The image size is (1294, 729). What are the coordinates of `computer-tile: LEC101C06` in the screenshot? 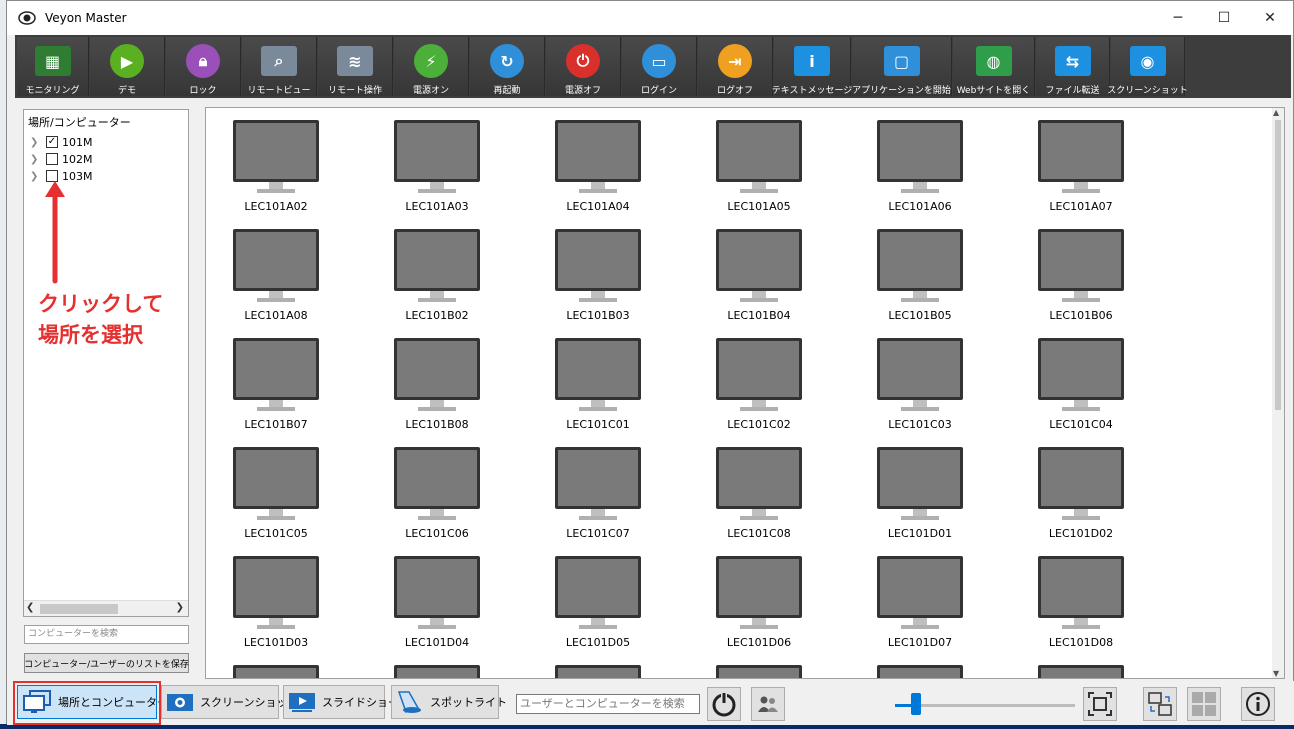 It's located at (437, 493).